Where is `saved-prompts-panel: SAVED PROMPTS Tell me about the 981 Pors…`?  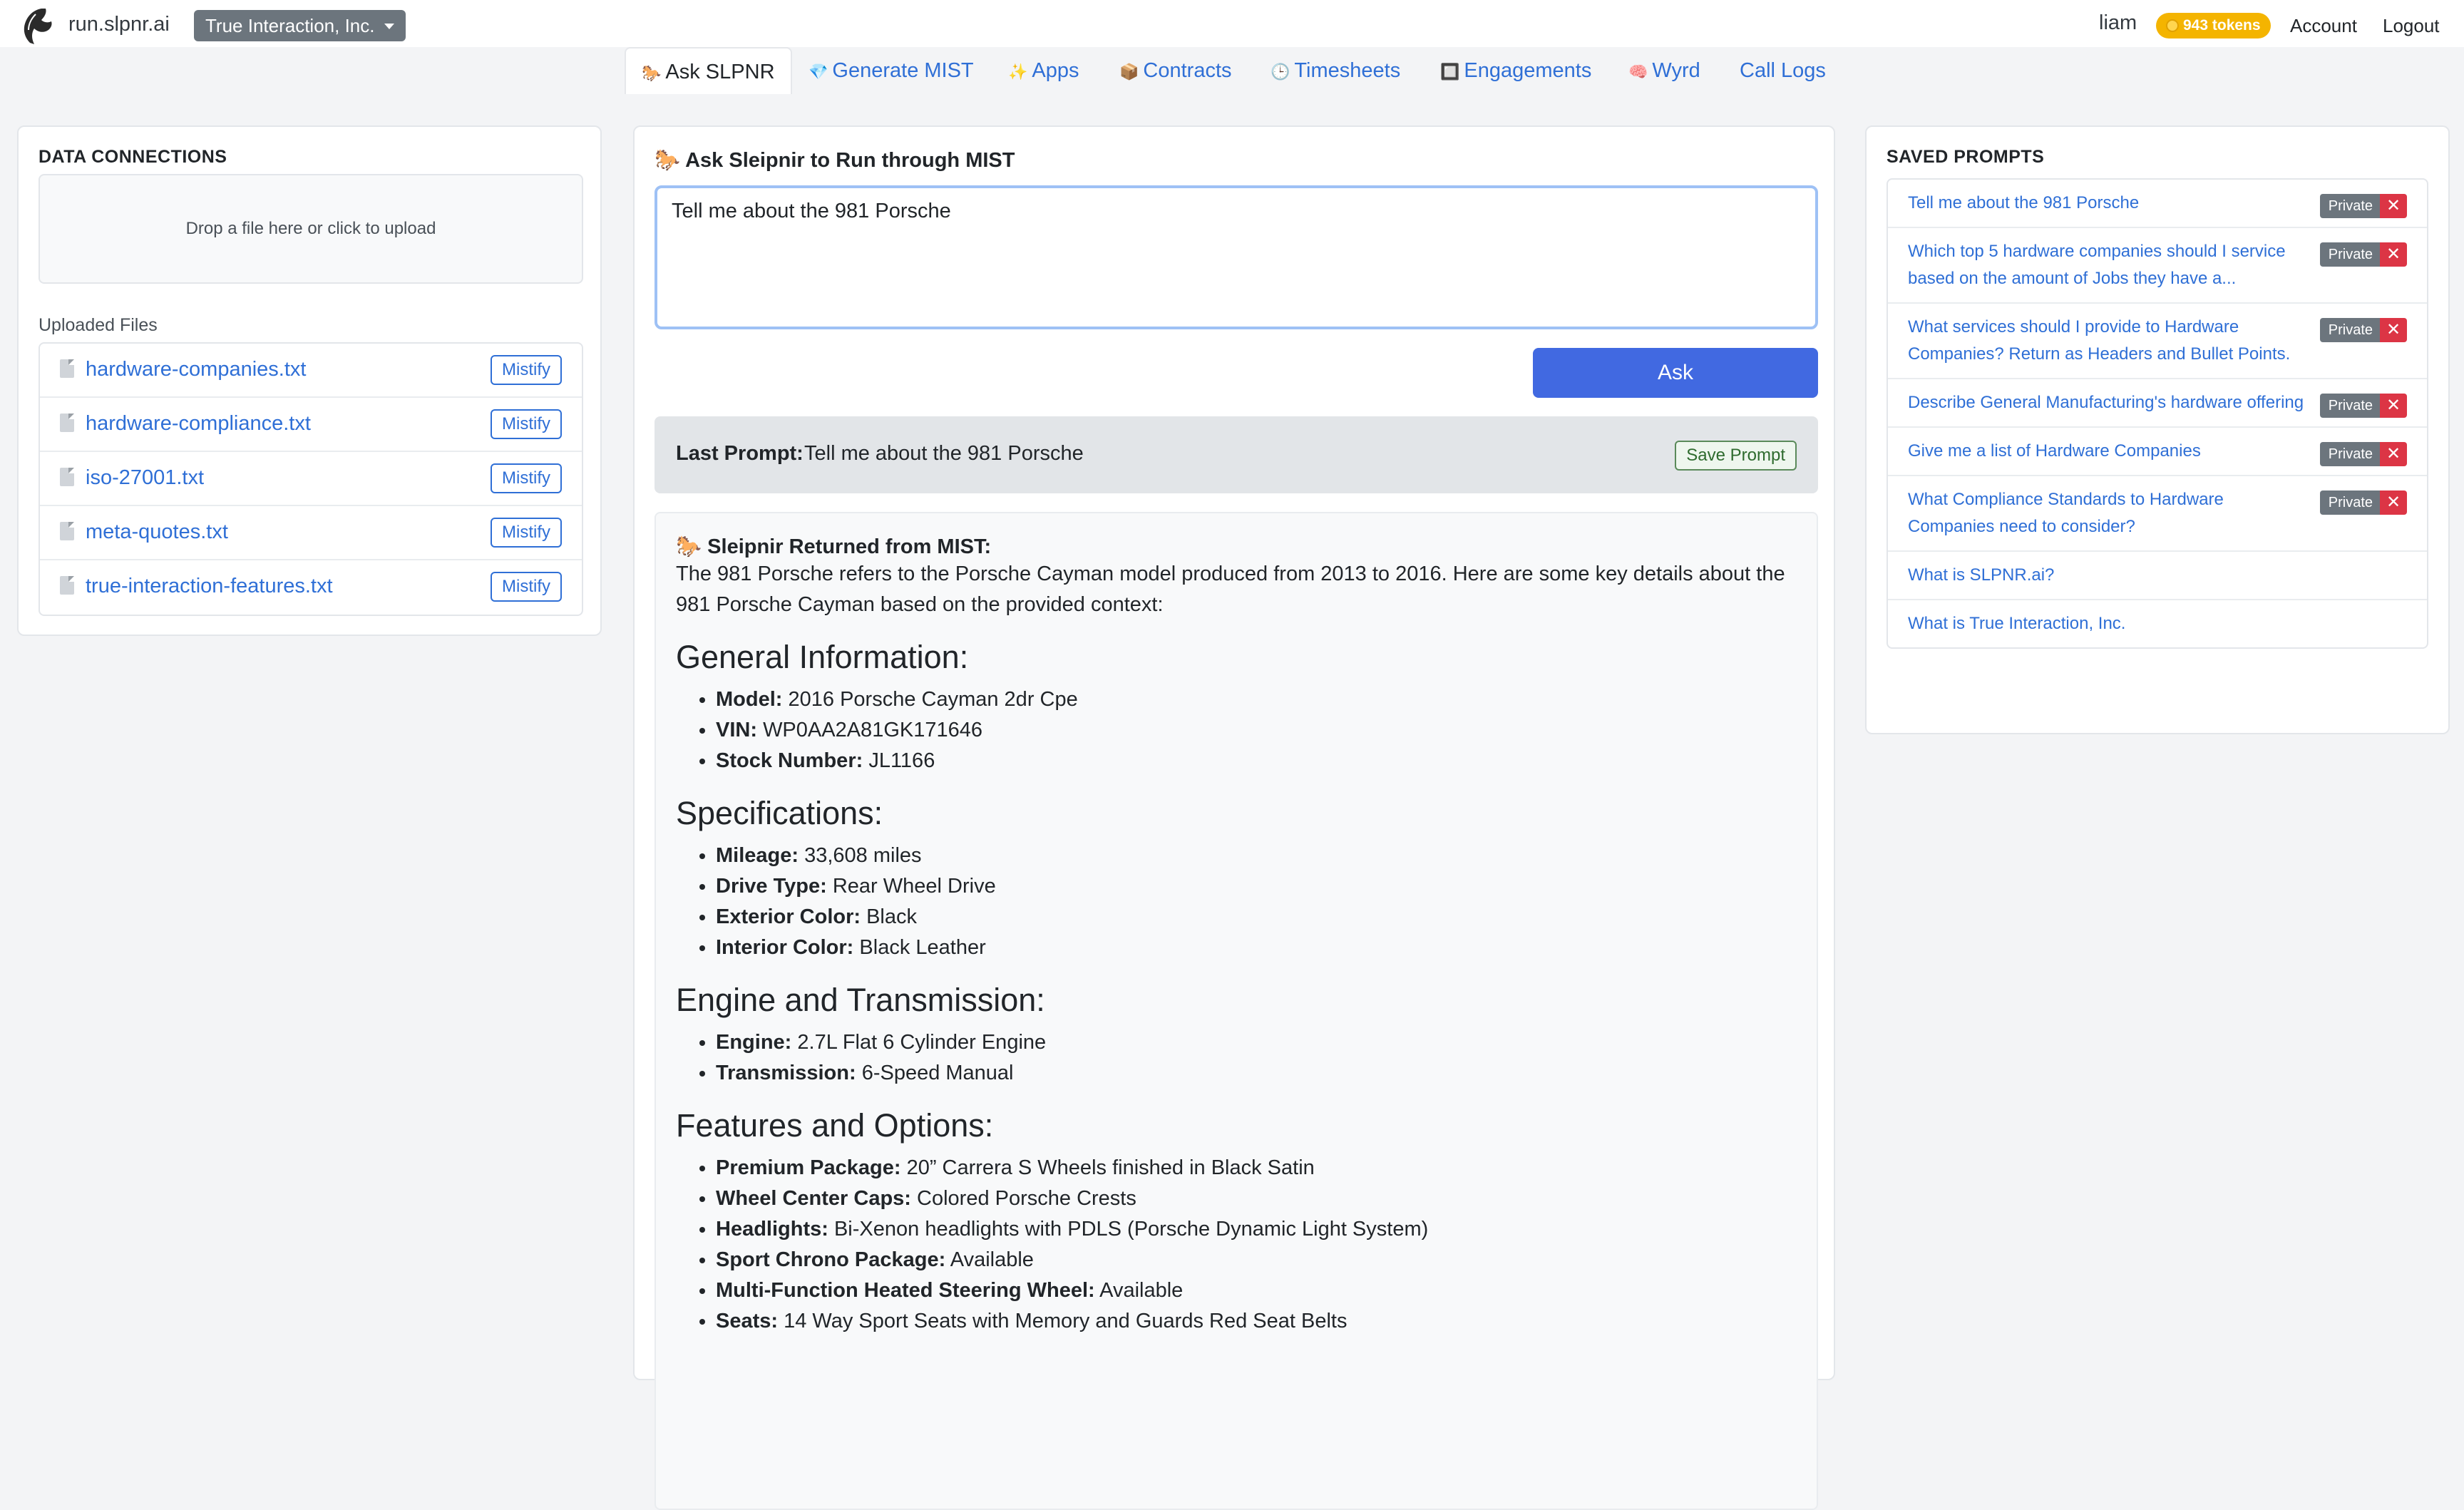 saved-prompts-panel: SAVED PROMPTS Tell me about the 981 Pors… is located at coordinates (2157, 429).